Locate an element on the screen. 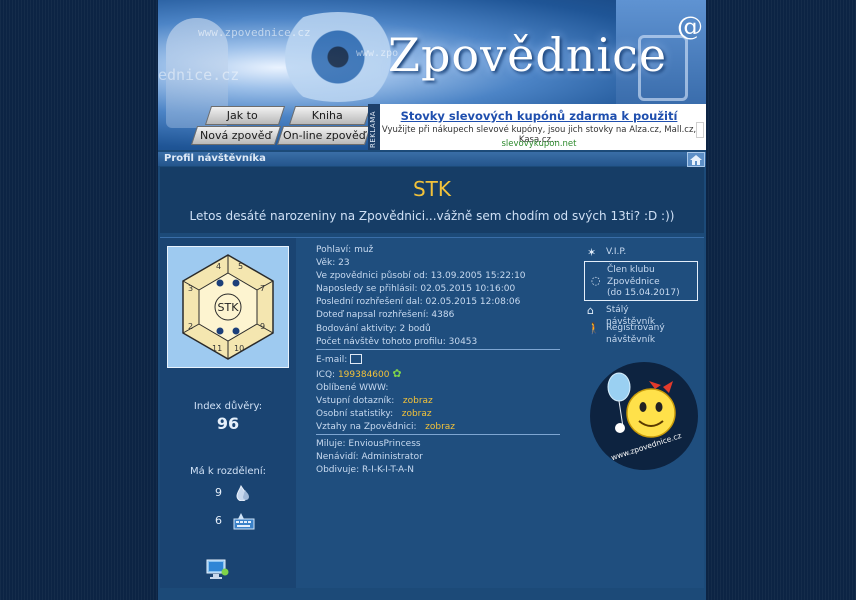 This screenshot has height=600, width=856. admires-user-link: R-I-K-I-T-A-N is located at coordinates (388, 470).